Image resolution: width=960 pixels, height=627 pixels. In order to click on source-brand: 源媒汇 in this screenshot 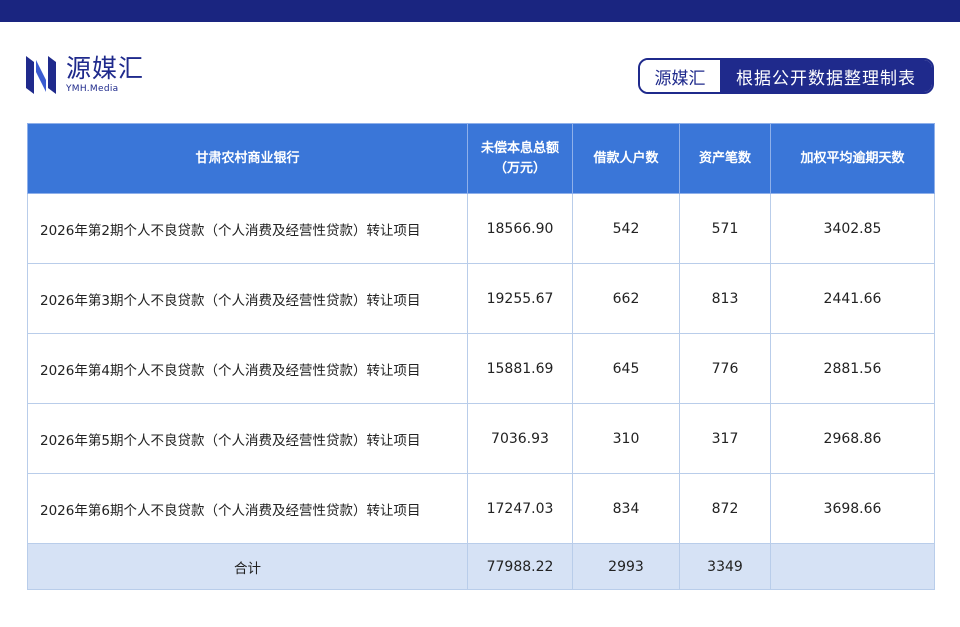, I will do `click(680, 76)`.